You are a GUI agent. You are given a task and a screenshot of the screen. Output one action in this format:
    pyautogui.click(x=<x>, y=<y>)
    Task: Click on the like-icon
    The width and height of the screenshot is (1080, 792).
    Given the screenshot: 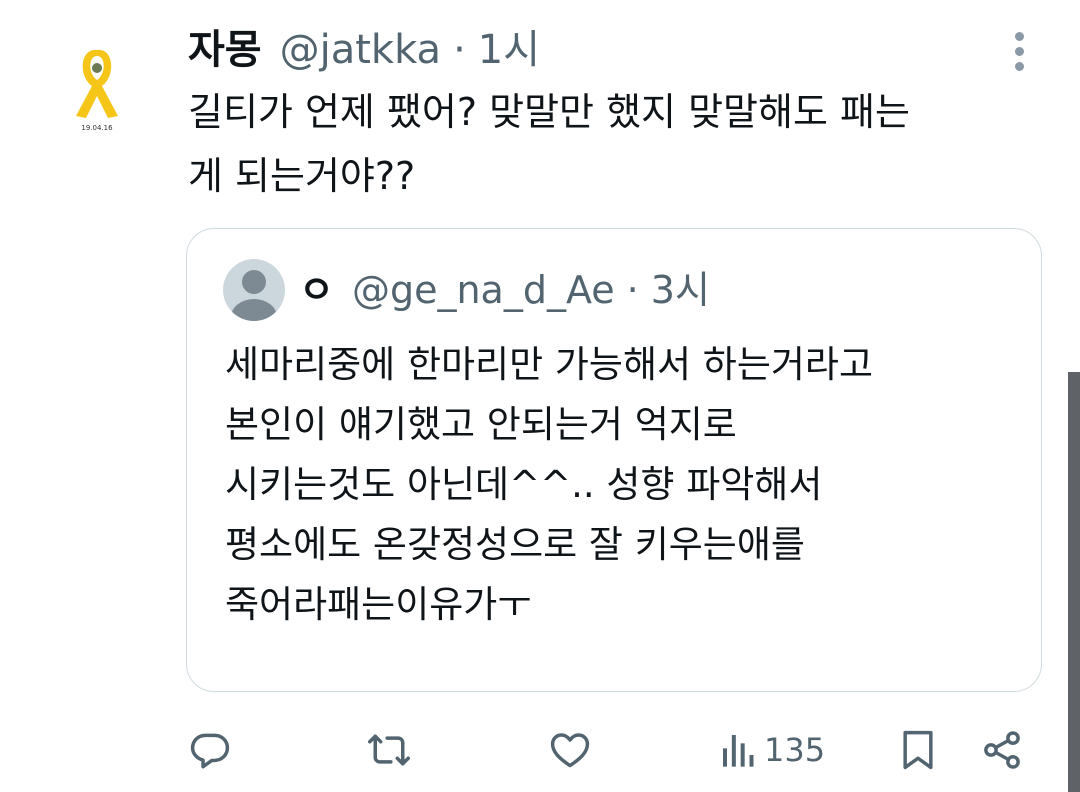 What is the action you would take?
    pyautogui.click(x=570, y=750)
    